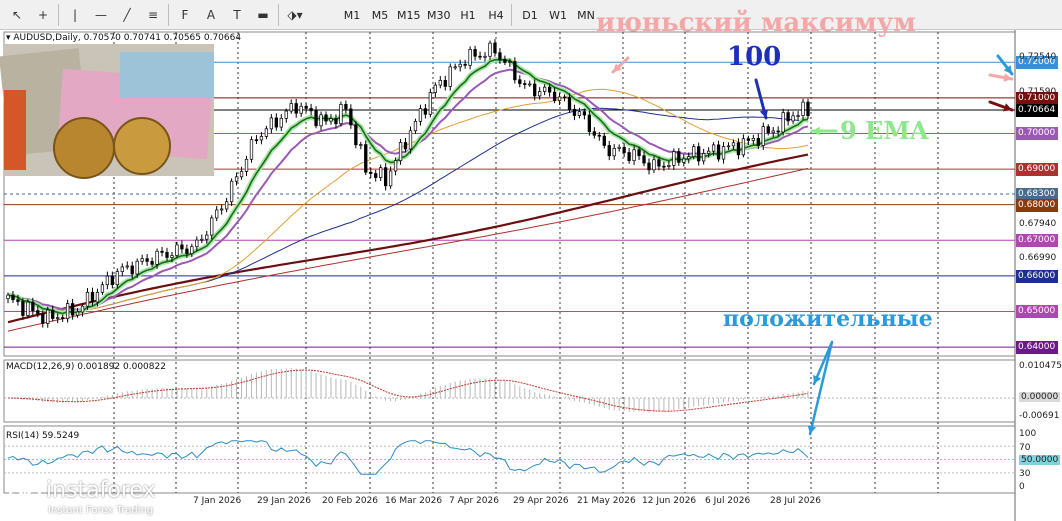 This screenshot has width=1062, height=521. Describe the element at coordinates (153, 15) in the screenshot. I see `channel-icon: ≡` at that location.